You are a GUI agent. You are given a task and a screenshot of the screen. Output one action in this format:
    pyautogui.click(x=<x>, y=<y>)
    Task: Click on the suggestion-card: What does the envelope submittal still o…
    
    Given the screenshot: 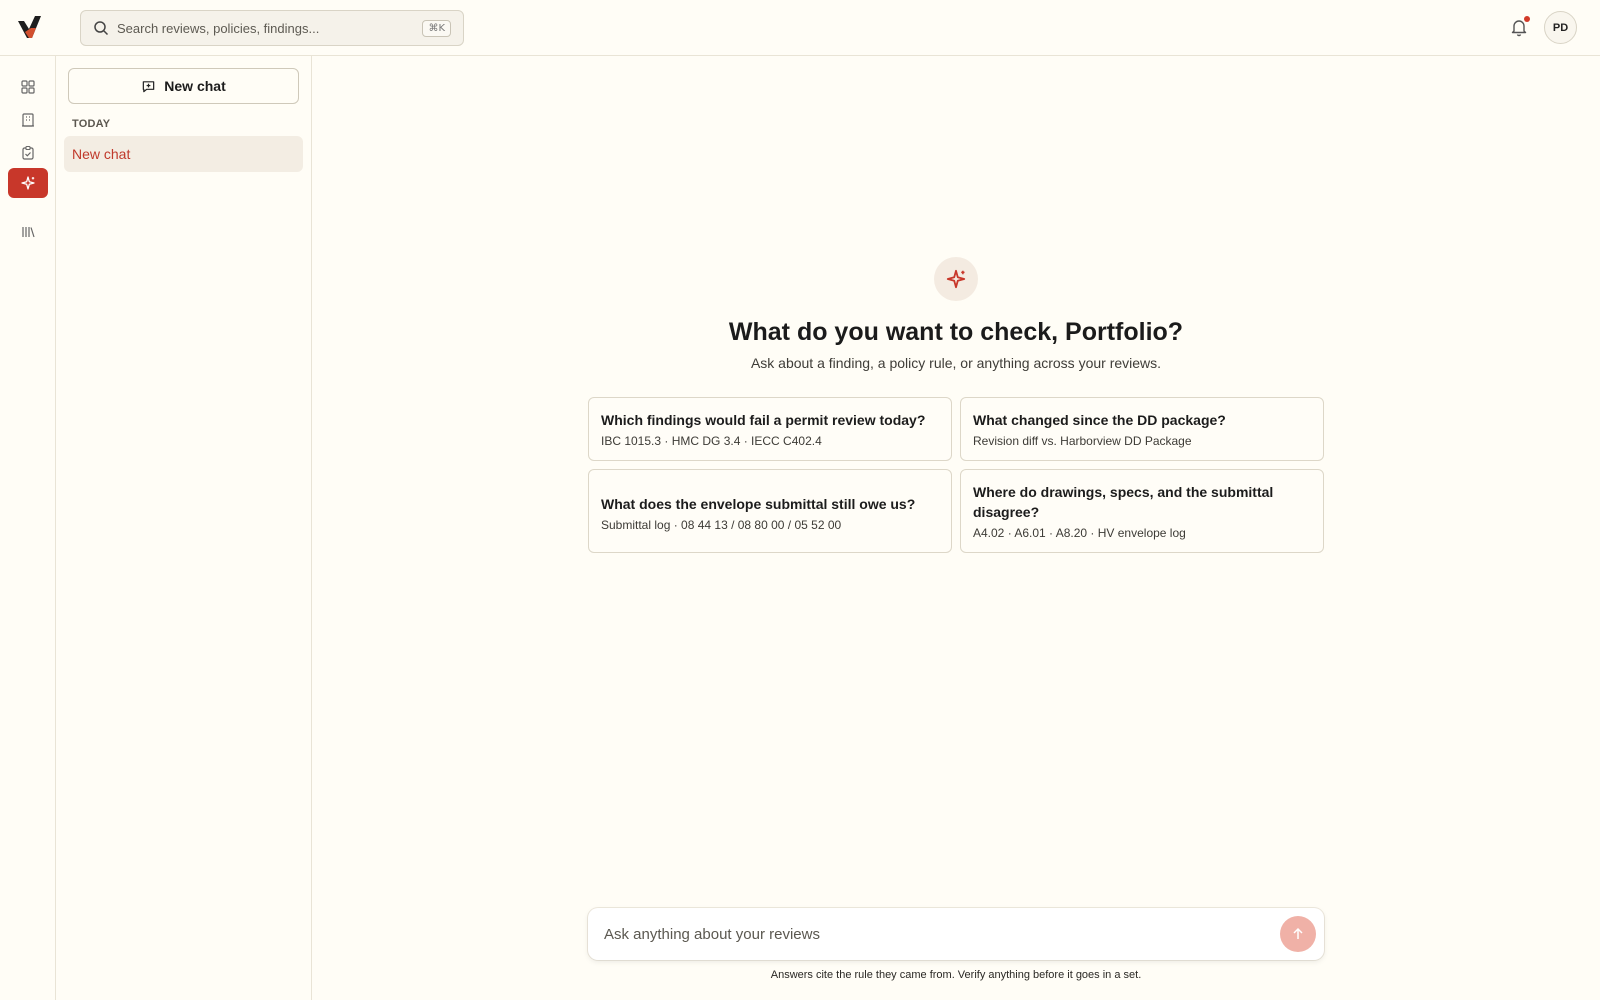 What is the action you would take?
    pyautogui.click(x=770, y=511)
    